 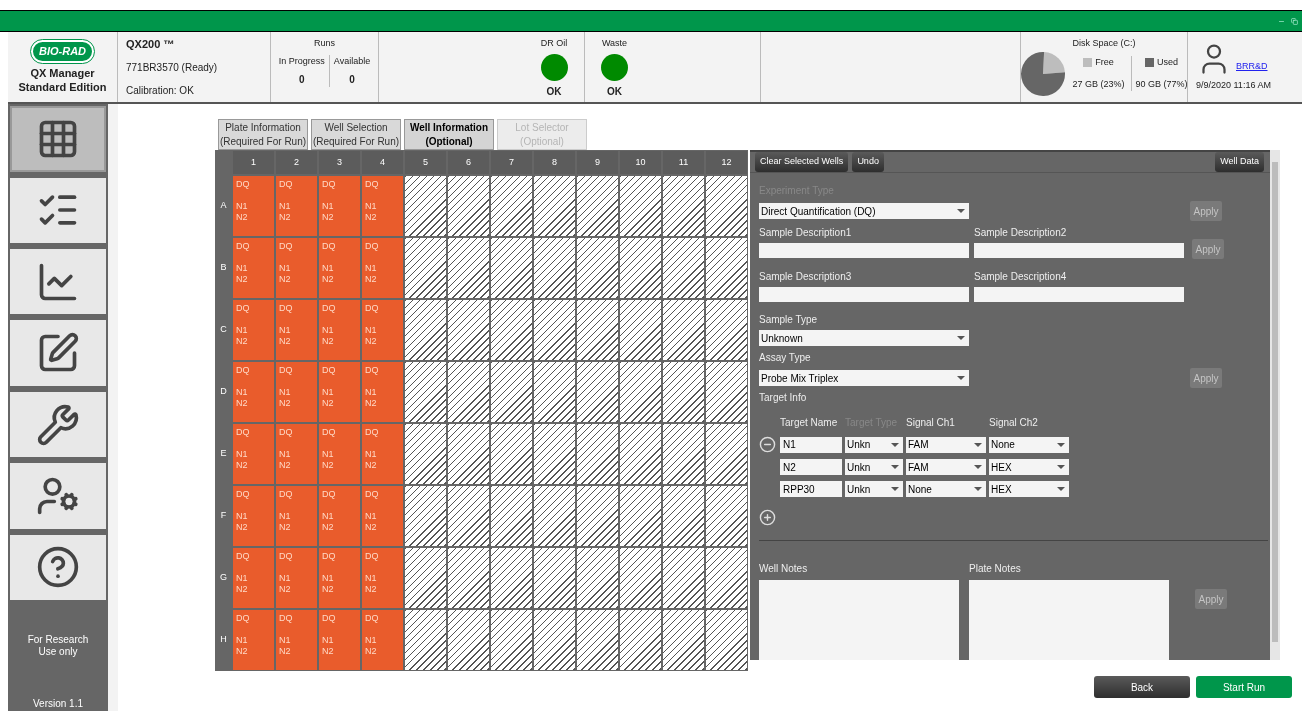 I want to click on signal-select: FAM, so click(x=946, y=444).